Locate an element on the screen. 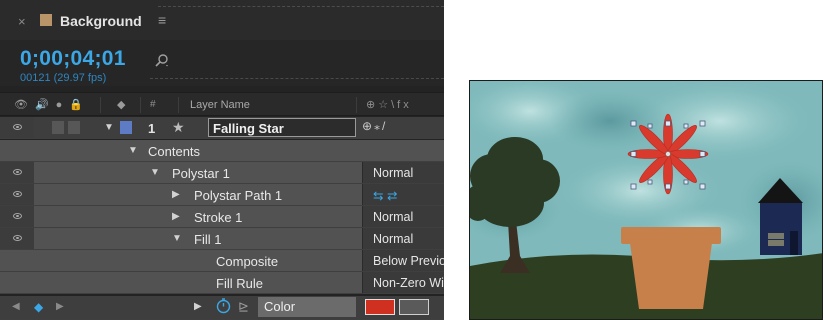  color-swatch is located at coordinates (380, 307).